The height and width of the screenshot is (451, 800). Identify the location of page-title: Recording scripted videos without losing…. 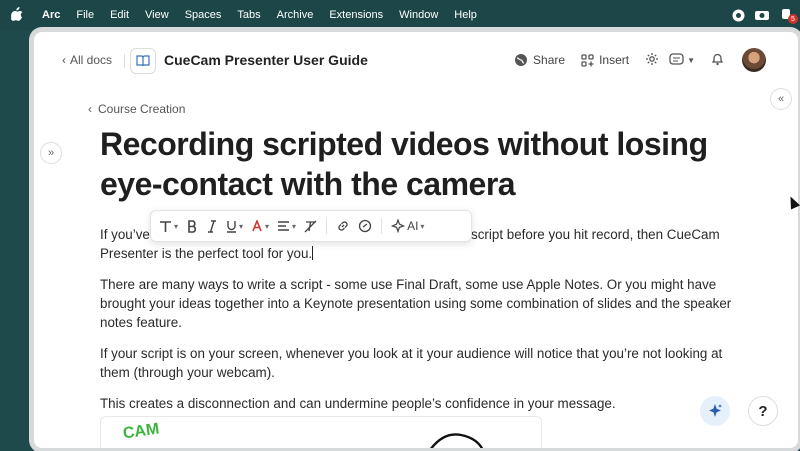
(420, 164).